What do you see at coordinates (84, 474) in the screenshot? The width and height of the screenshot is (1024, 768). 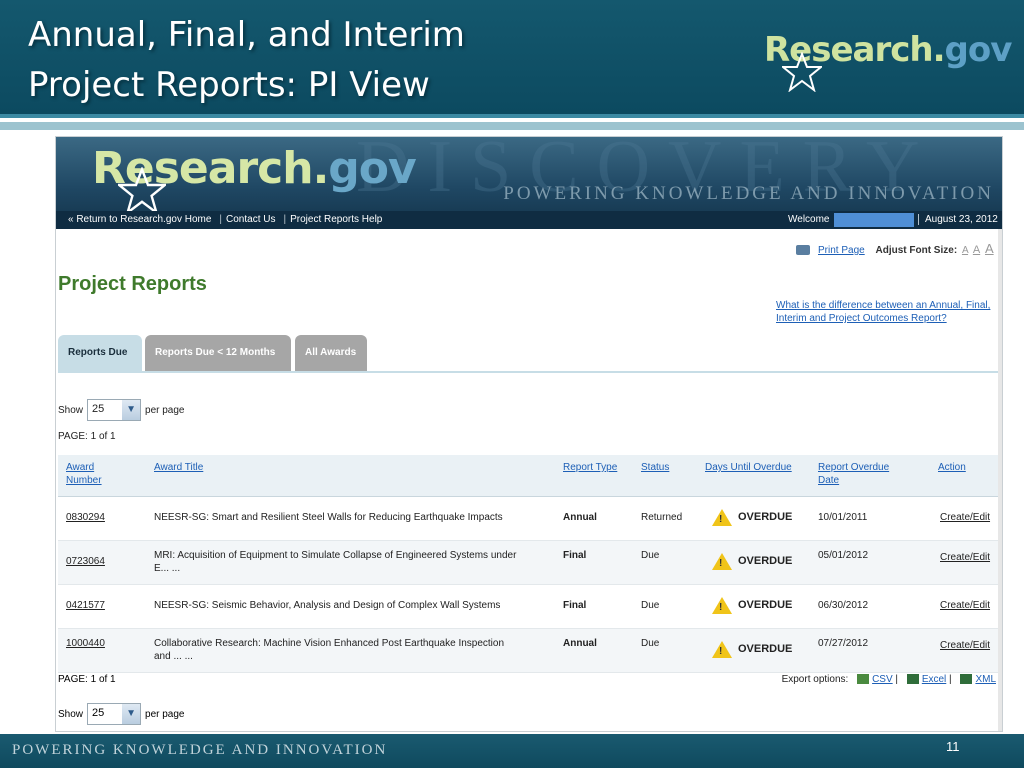 I see `header-award-number: Award Number` at bounding box center [84, 474].